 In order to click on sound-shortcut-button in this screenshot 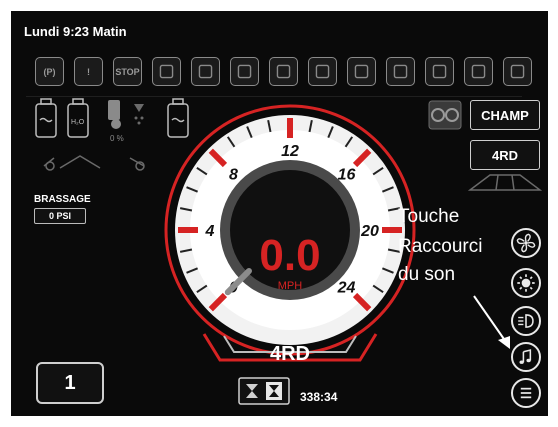, I will do `click(526, 357)`.